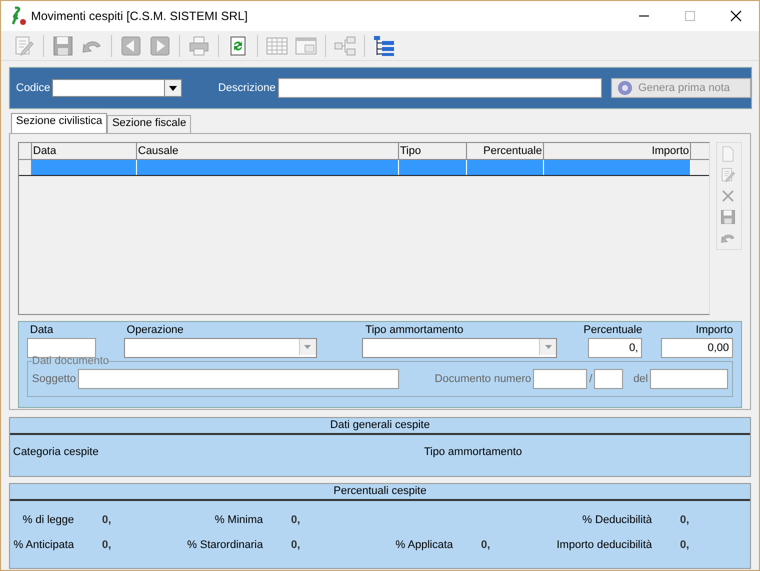  Describe the element at coordinates (247, 88) in the screenshot. I see `description-label: Descrizione` at that location.